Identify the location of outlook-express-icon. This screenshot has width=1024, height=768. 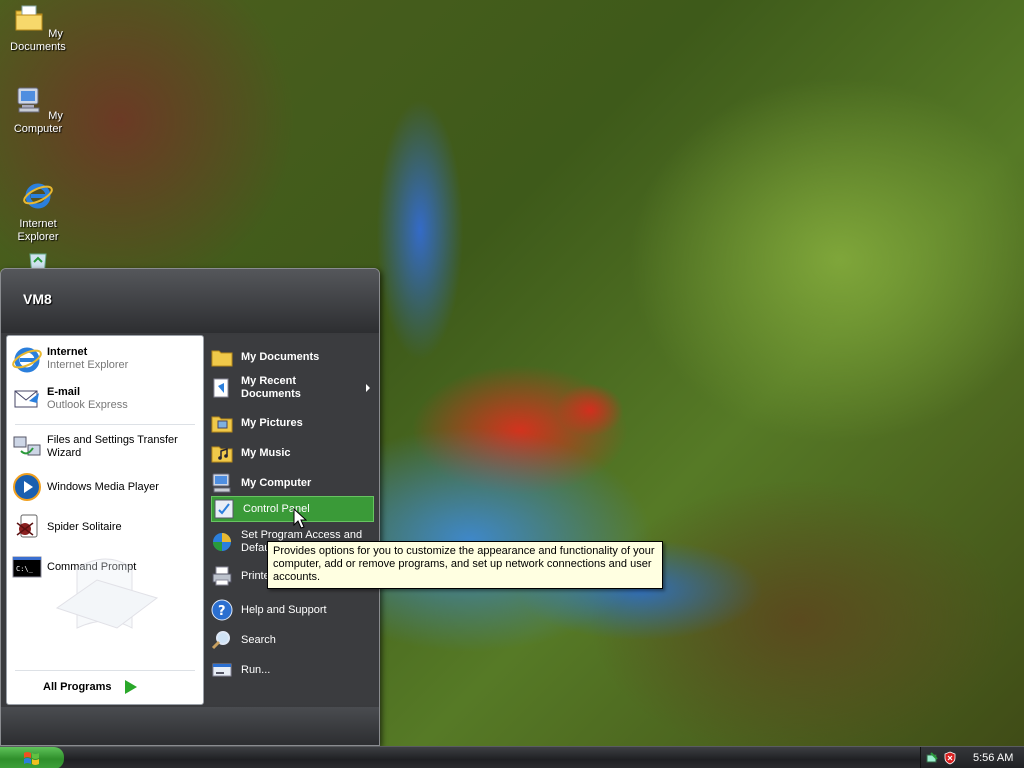
(26, 399).